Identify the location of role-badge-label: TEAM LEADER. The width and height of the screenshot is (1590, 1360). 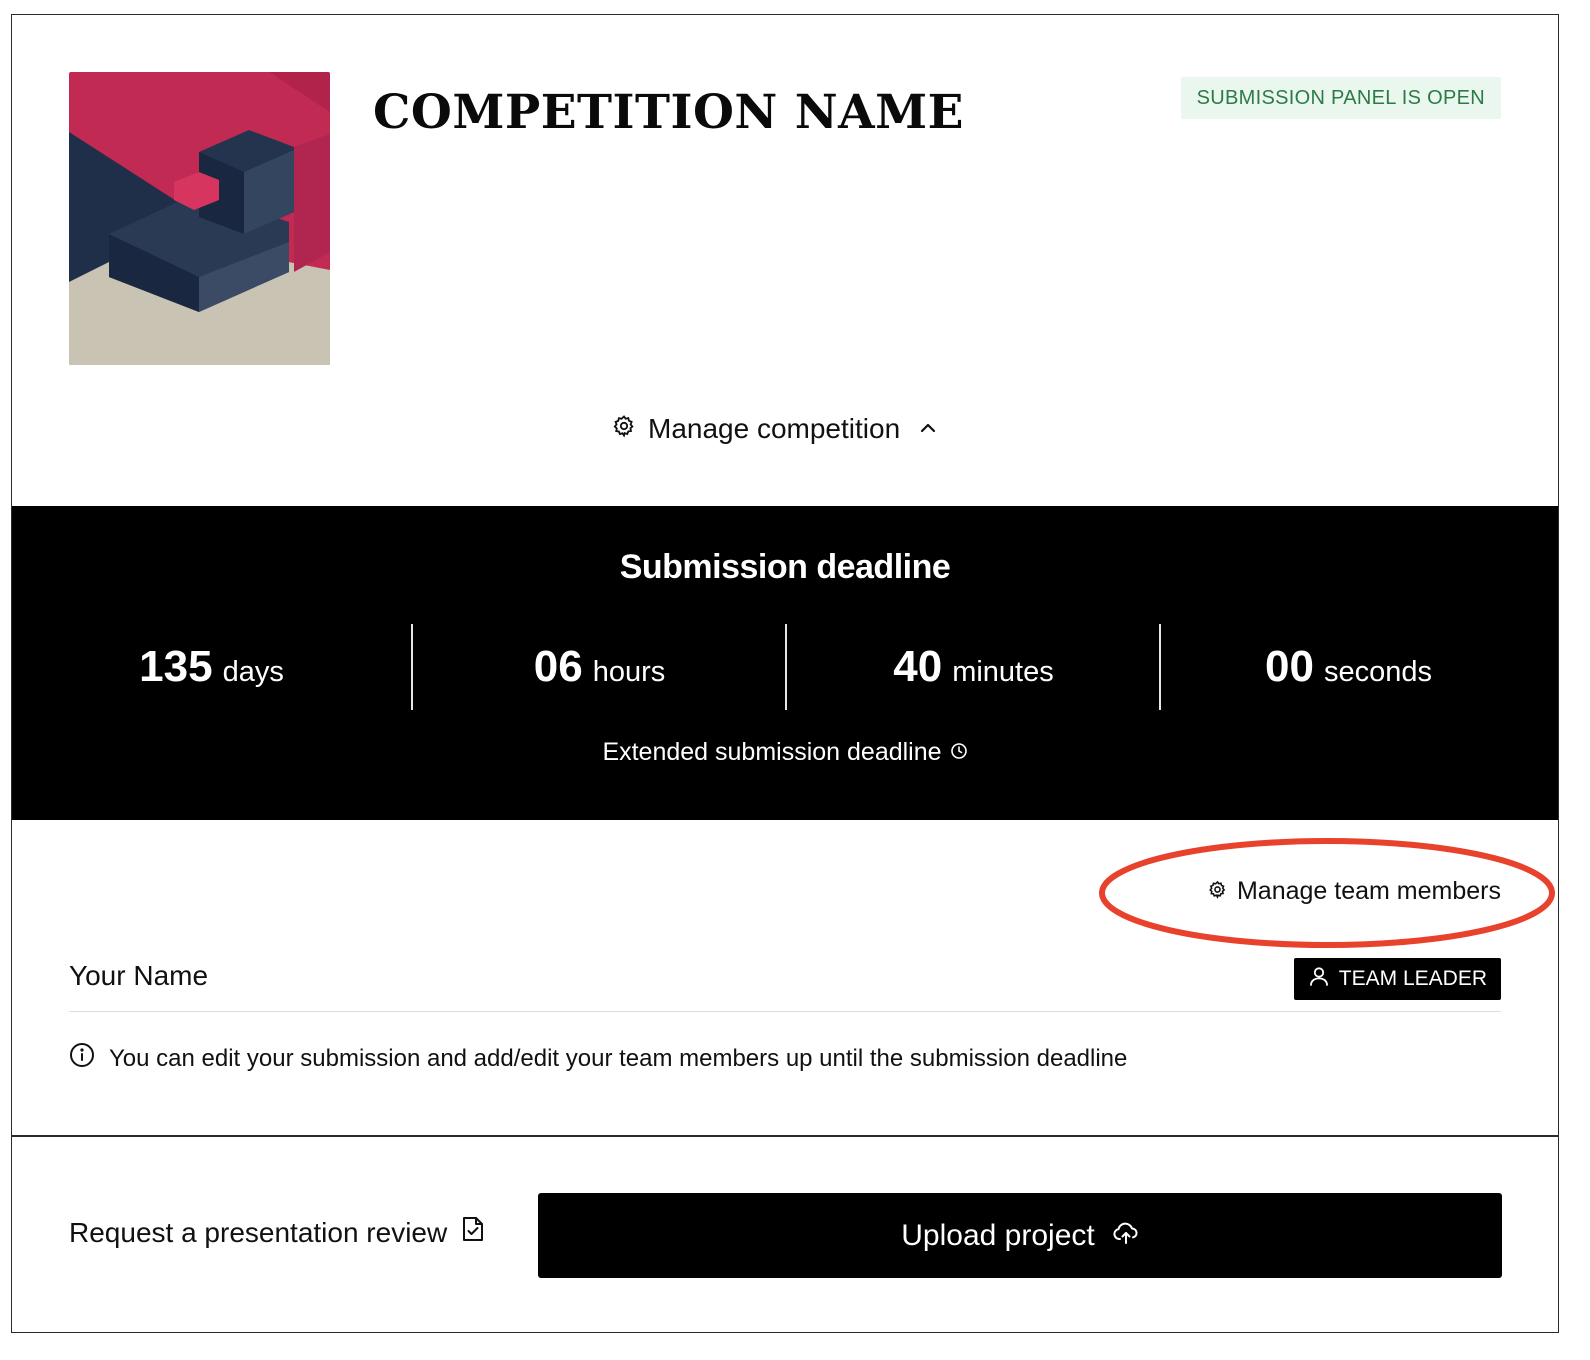
(1412, 978).